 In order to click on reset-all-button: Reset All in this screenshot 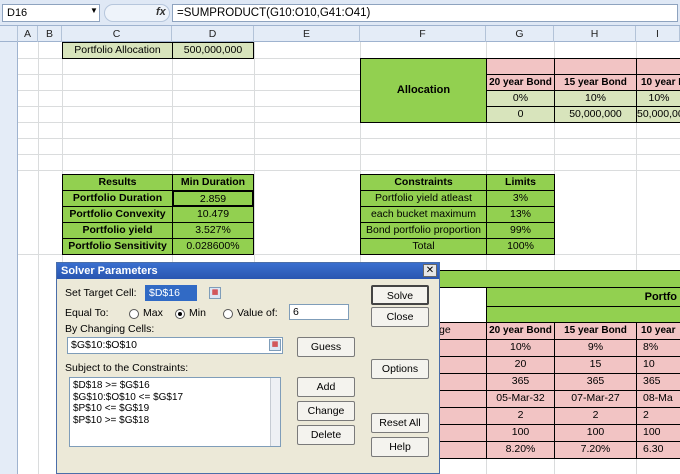, I will do `click(400, 423)`.